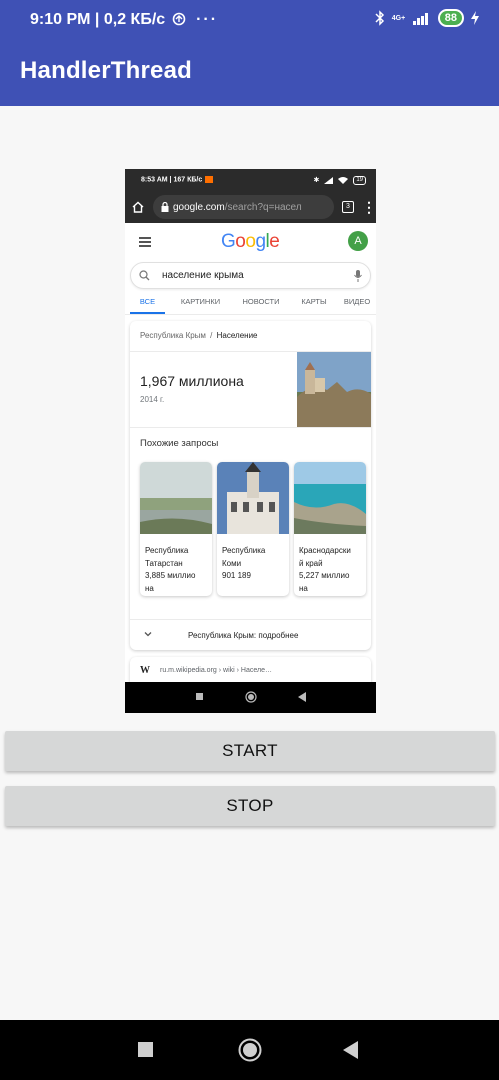 The image size is (499, 1080). I want to click on population-value: 1,967 миллиона, so click(192, 381).